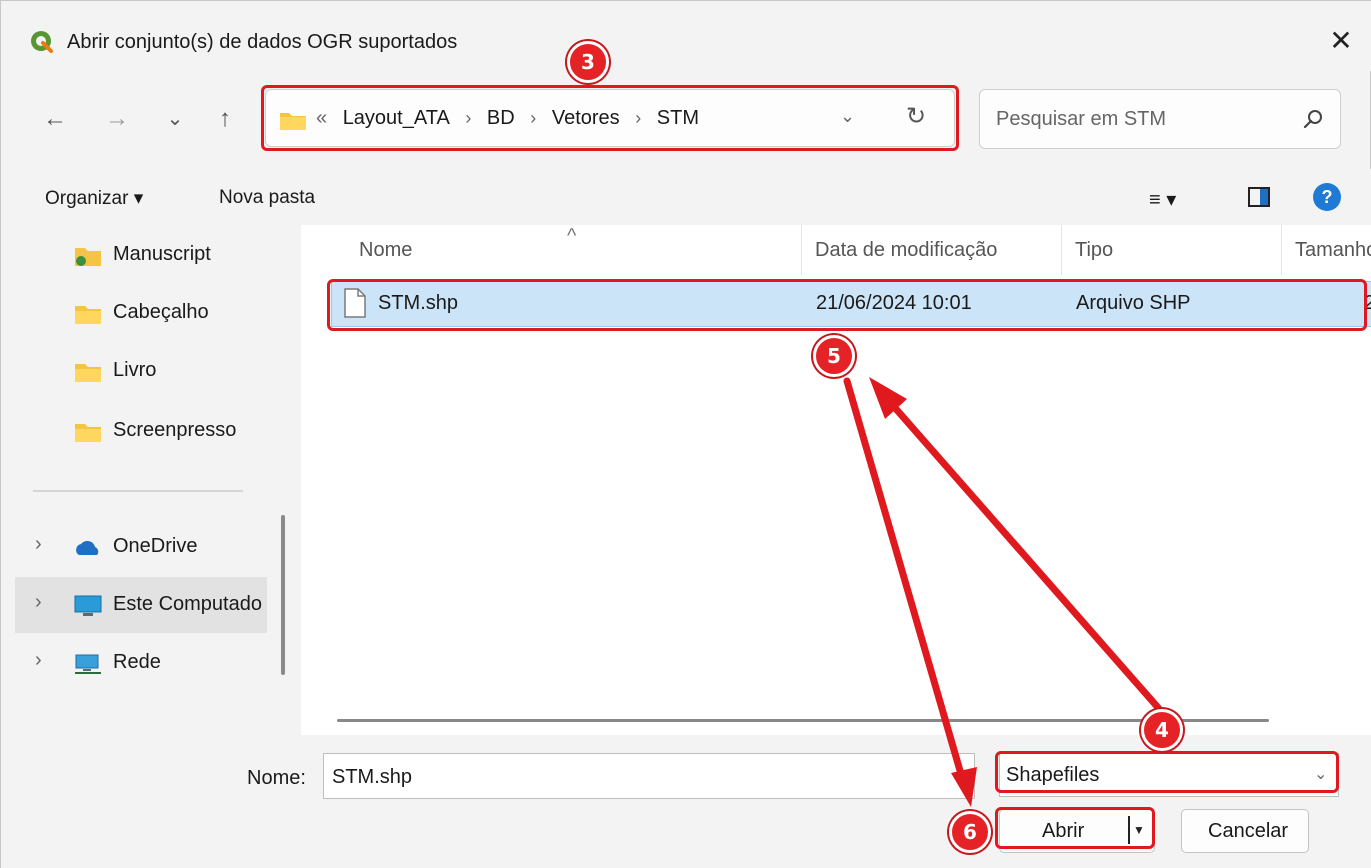 The image size is (1371, 868). Describe the element at coordinates (151, 480) in the screenshot. I see `navigation-pane: Manuscript Cabeçalho Livro Screenpresso` at that location.